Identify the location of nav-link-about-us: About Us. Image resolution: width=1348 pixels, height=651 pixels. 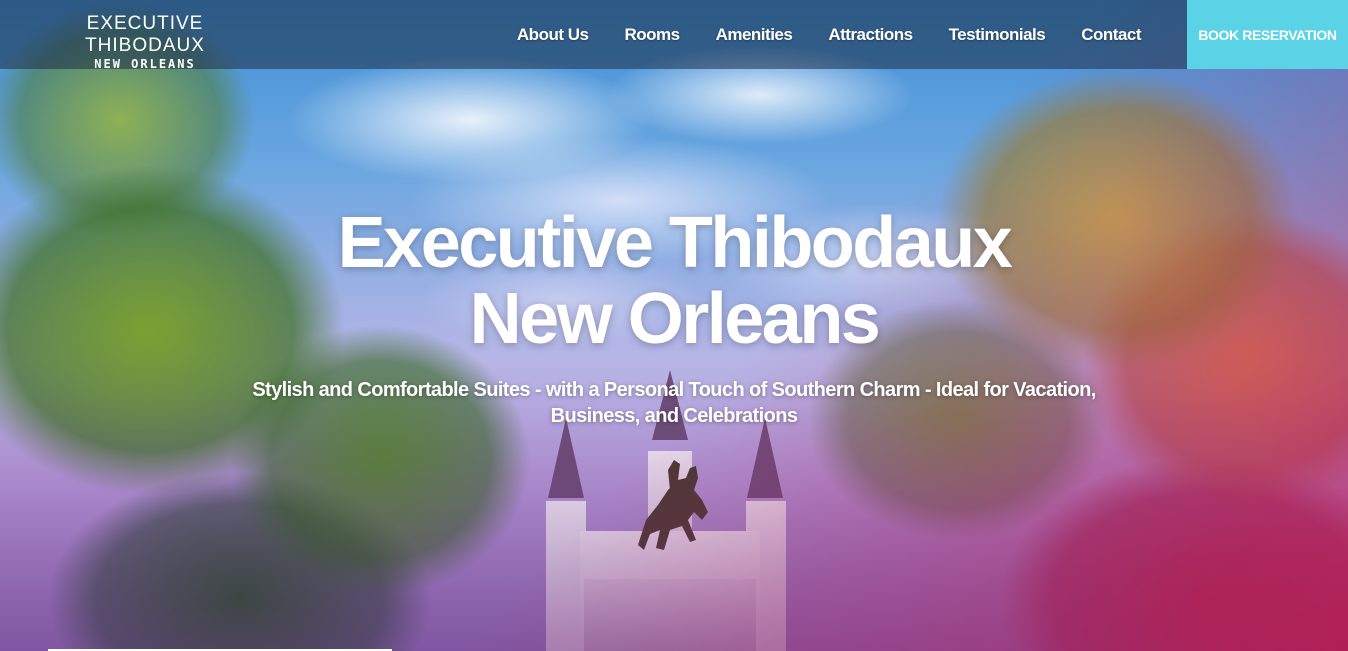
(553, 35).